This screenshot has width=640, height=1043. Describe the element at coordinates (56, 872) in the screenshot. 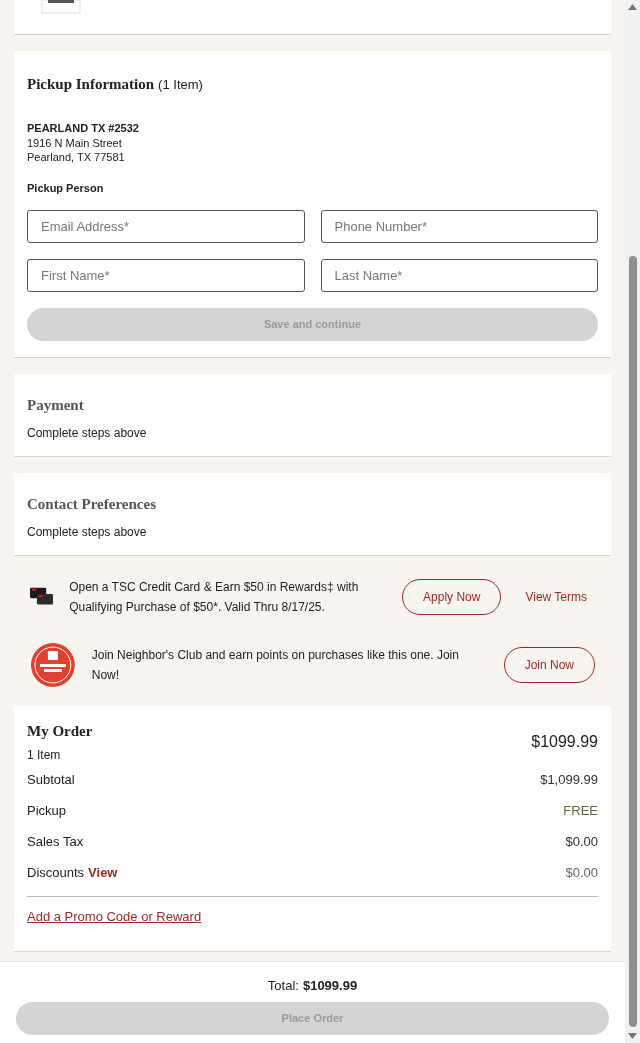

I see `line-label: Discounts` at that location.